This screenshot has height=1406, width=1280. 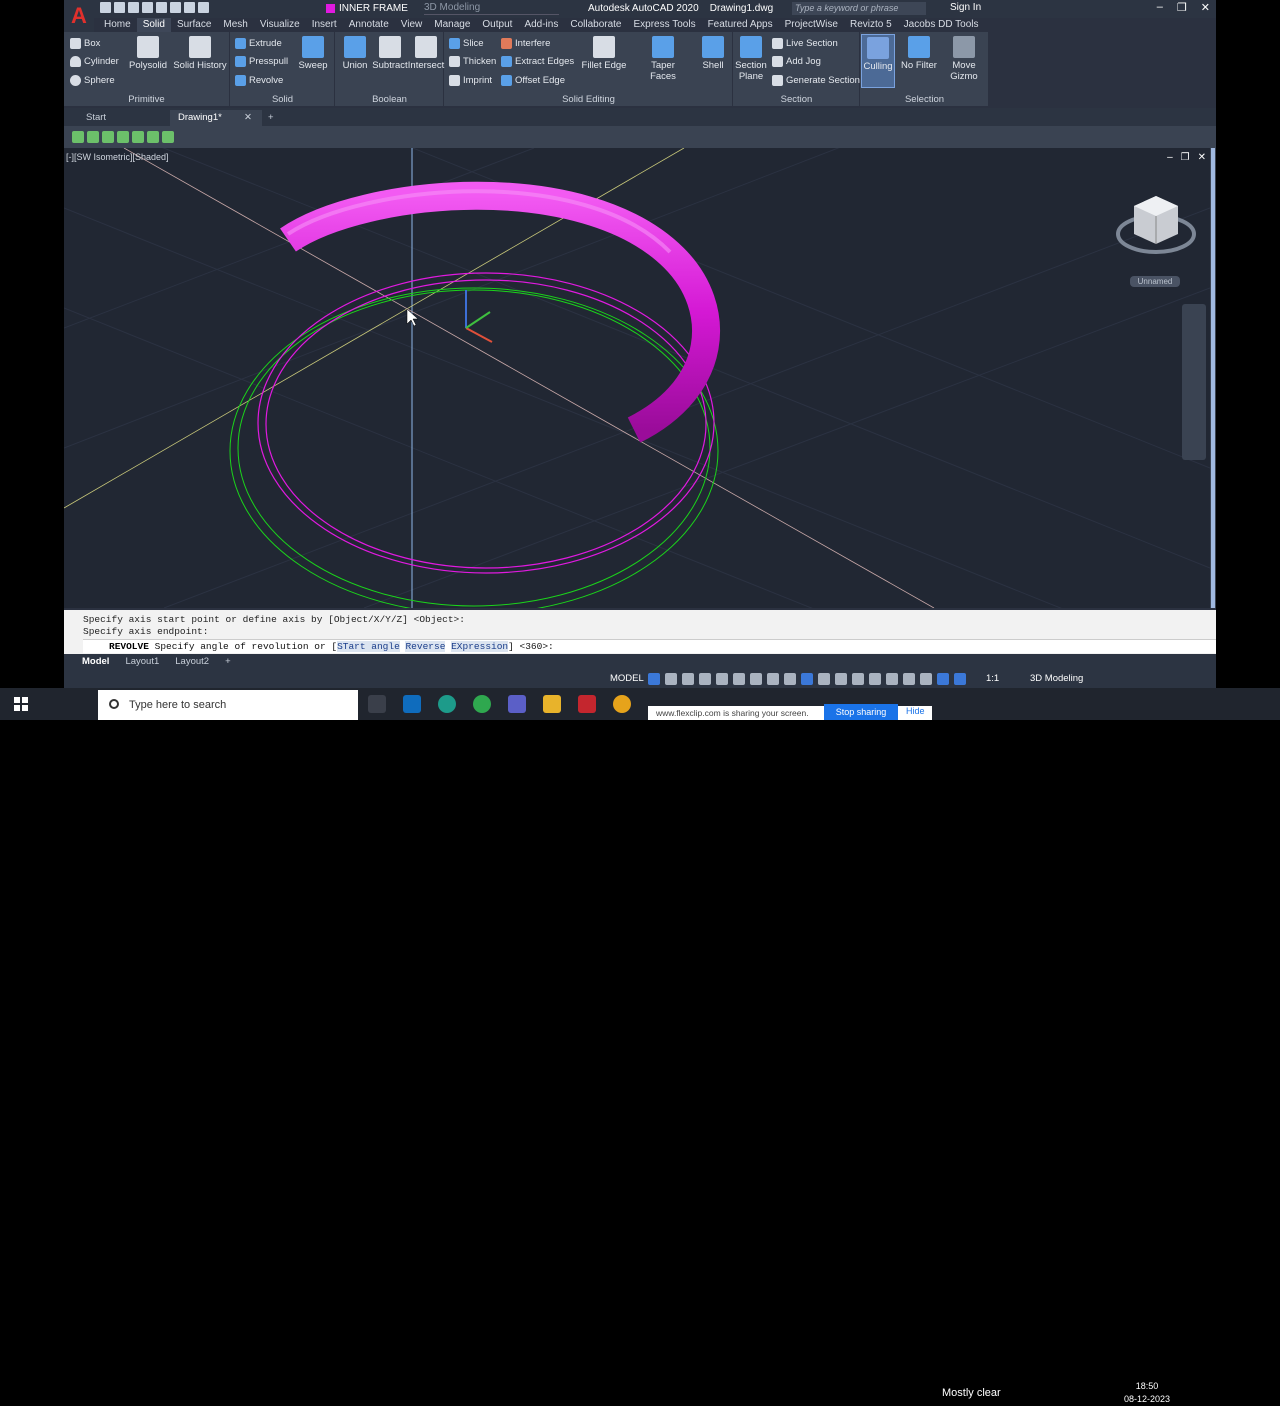 I want to click on add-layout-icon: +, so click(x=228, y=662).